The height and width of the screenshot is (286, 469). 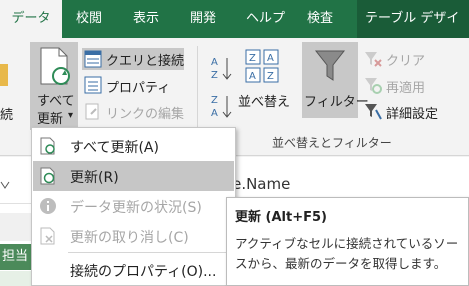 What do you see at coordinates (262, 66) in the screenshot?
I see `sort-dialog-icon: Z A A Z` at bounding box center [262, 66].